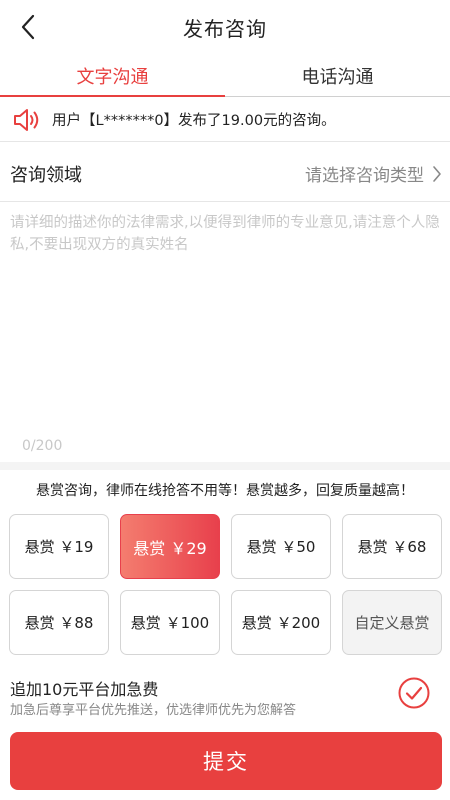 This screenshot has height=800, width=450. What do you see at coordinates (153, 710) in the screenshot?
I see `urgent-description: 加急后尊享平台优先推送，优选律师优先为您解答` at bounding box center [153, 710].